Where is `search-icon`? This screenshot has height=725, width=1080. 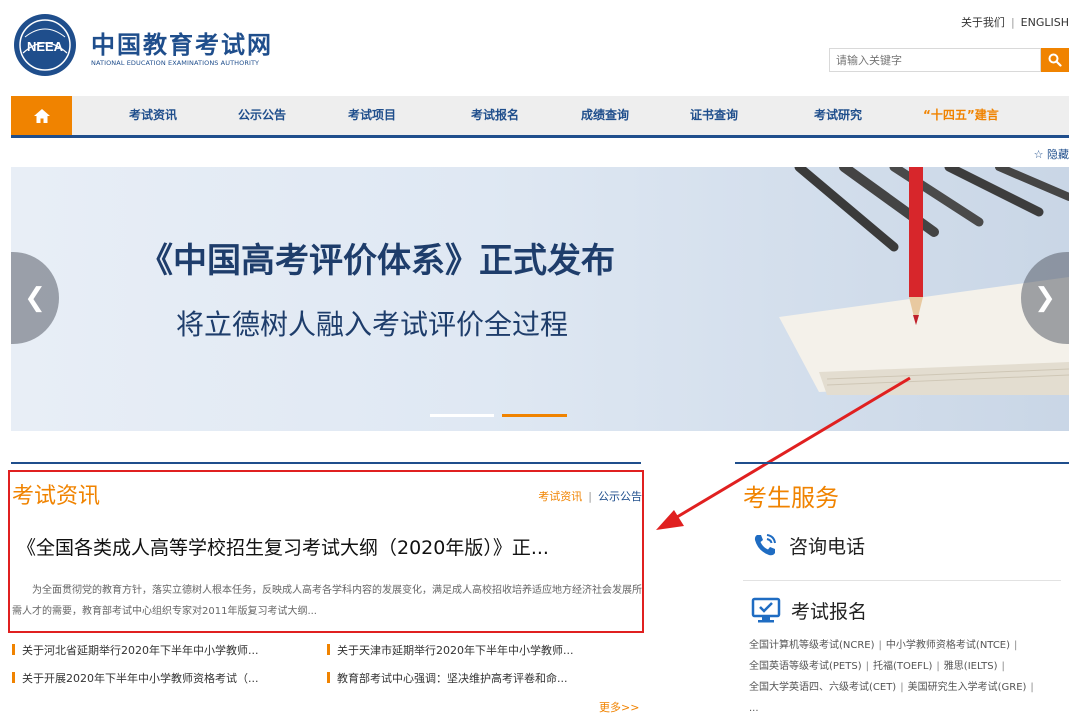
search-icon is located at coordinates (1055, 60).